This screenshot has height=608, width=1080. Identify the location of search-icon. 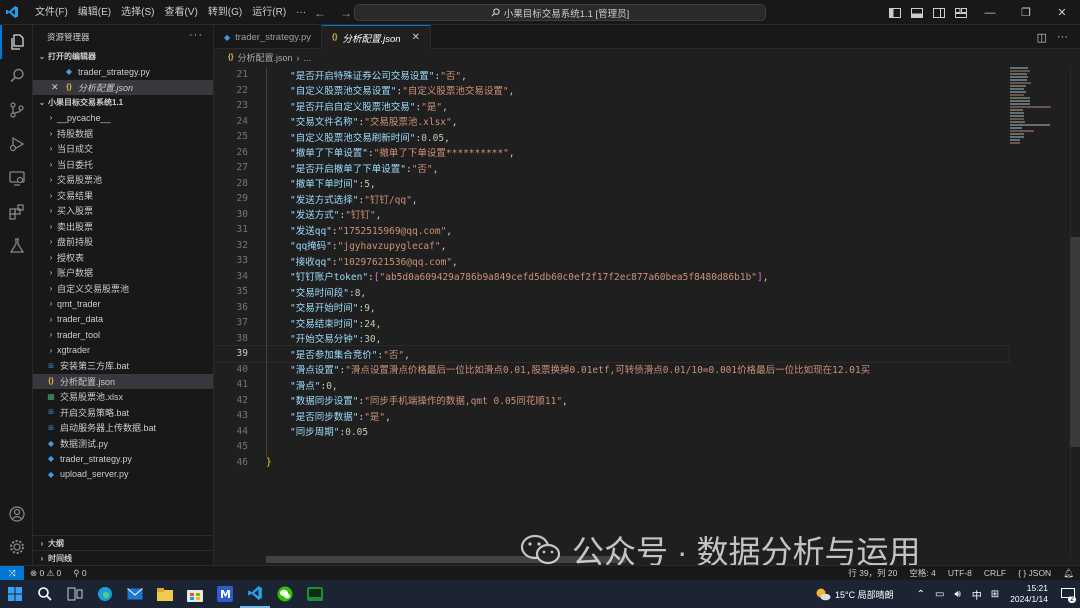
(16, 76).